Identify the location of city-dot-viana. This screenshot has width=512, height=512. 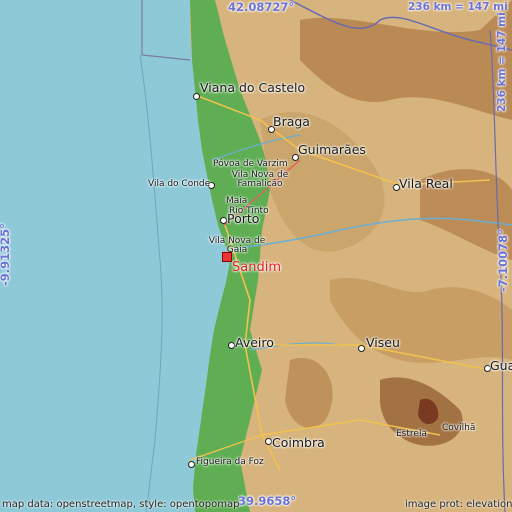
(196, 96).